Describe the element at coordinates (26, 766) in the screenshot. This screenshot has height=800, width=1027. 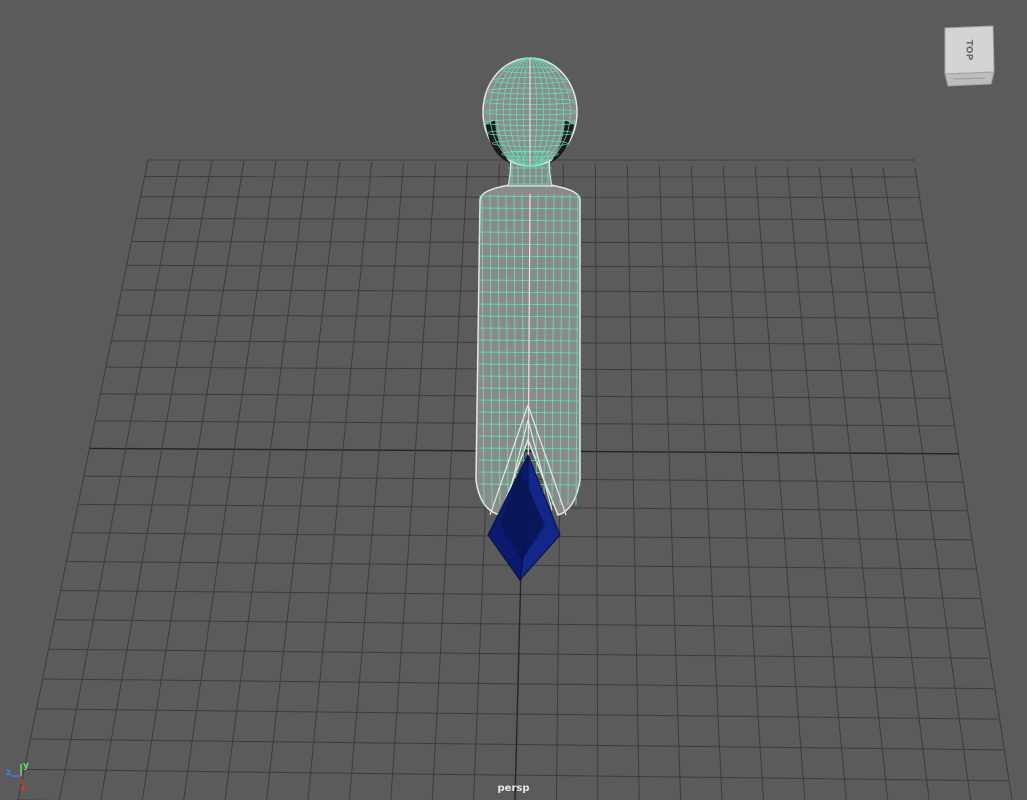
I see `y-axis-label: y` at that location.